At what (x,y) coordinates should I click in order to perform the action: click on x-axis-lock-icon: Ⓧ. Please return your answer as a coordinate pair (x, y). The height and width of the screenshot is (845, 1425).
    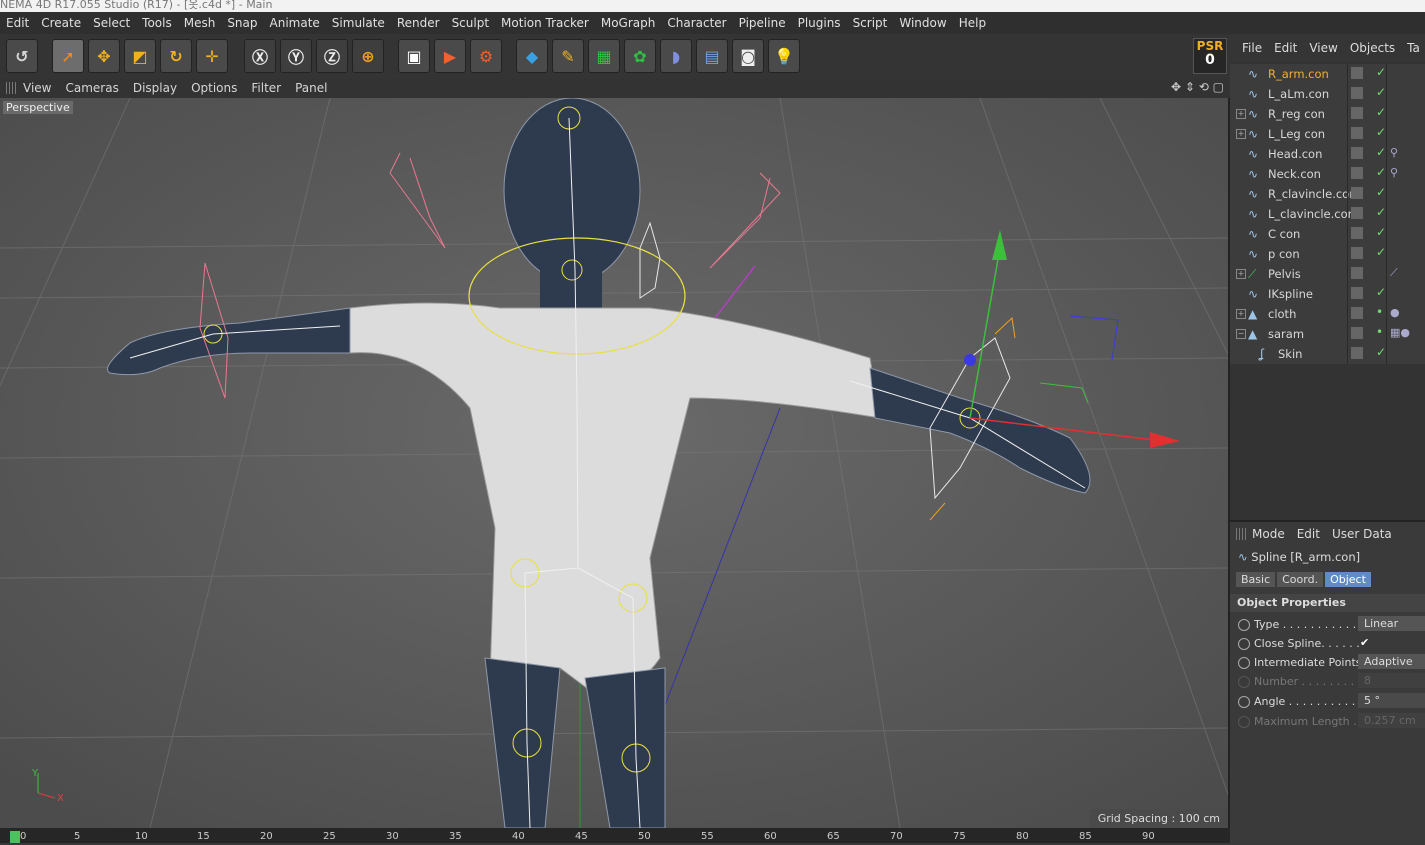
    Looking at the image, I should click on (260, 56).